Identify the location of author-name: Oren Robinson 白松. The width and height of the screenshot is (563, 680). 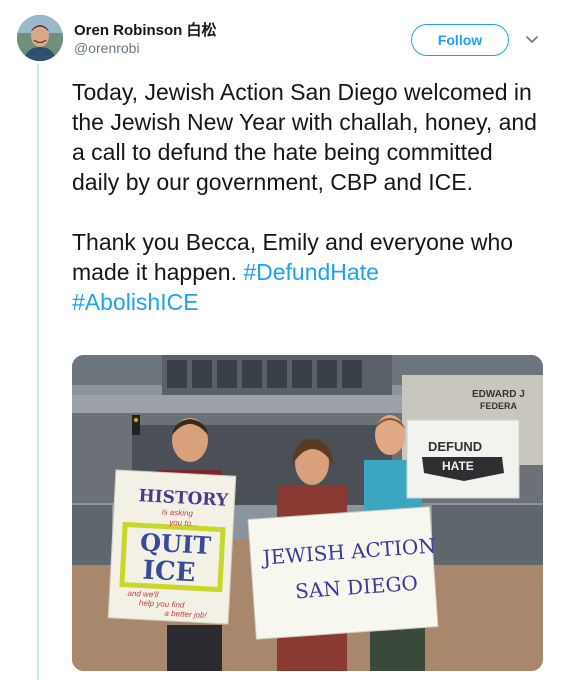
(145, 29).